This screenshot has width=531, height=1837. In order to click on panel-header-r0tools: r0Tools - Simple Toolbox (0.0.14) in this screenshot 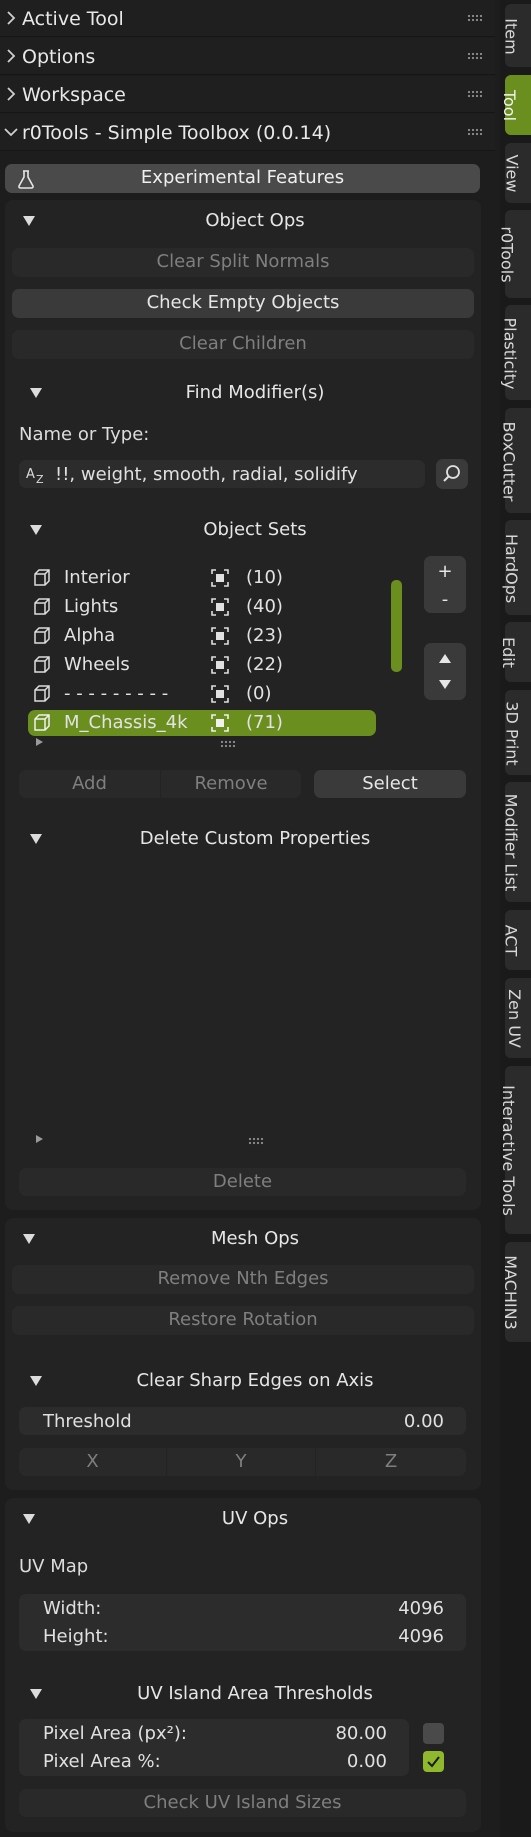, I will do `click(247, 132)`.